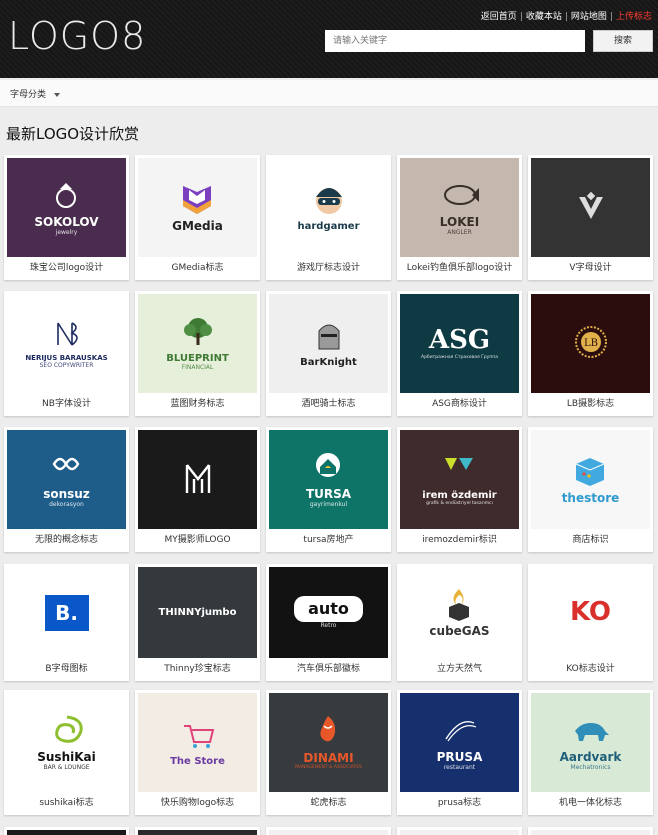 The width and height of the screenshot is (658, 835). I want to click on logo-thumbnail: The Store, so click(197, 742).